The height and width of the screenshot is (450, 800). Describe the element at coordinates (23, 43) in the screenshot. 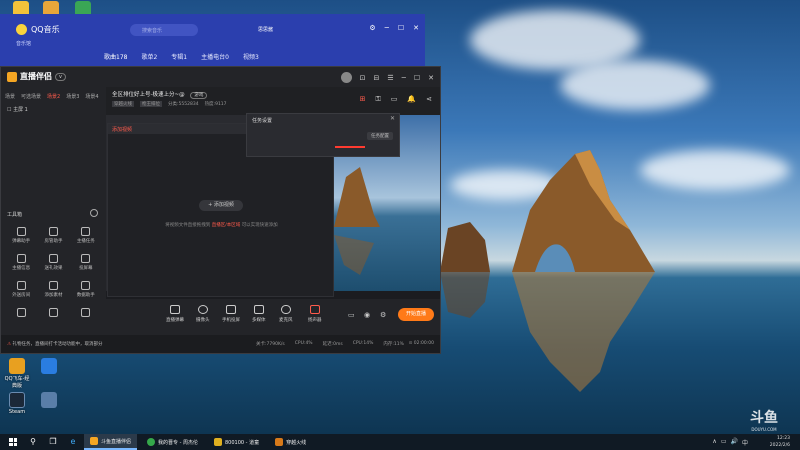

I see `qq-music-subtitle: 音乐馆` at that location.